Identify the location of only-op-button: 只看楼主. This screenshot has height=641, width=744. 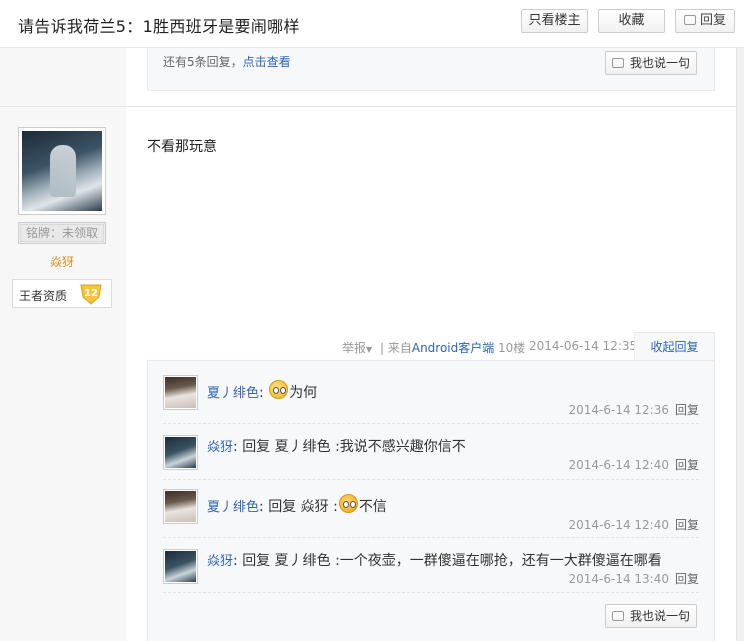
(554, 21).